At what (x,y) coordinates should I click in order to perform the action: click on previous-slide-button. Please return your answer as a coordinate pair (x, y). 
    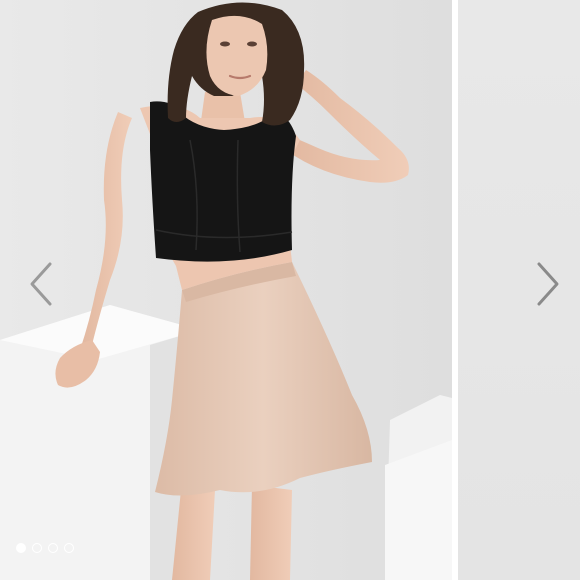
    Looking at the image, I should click on (42, 284).